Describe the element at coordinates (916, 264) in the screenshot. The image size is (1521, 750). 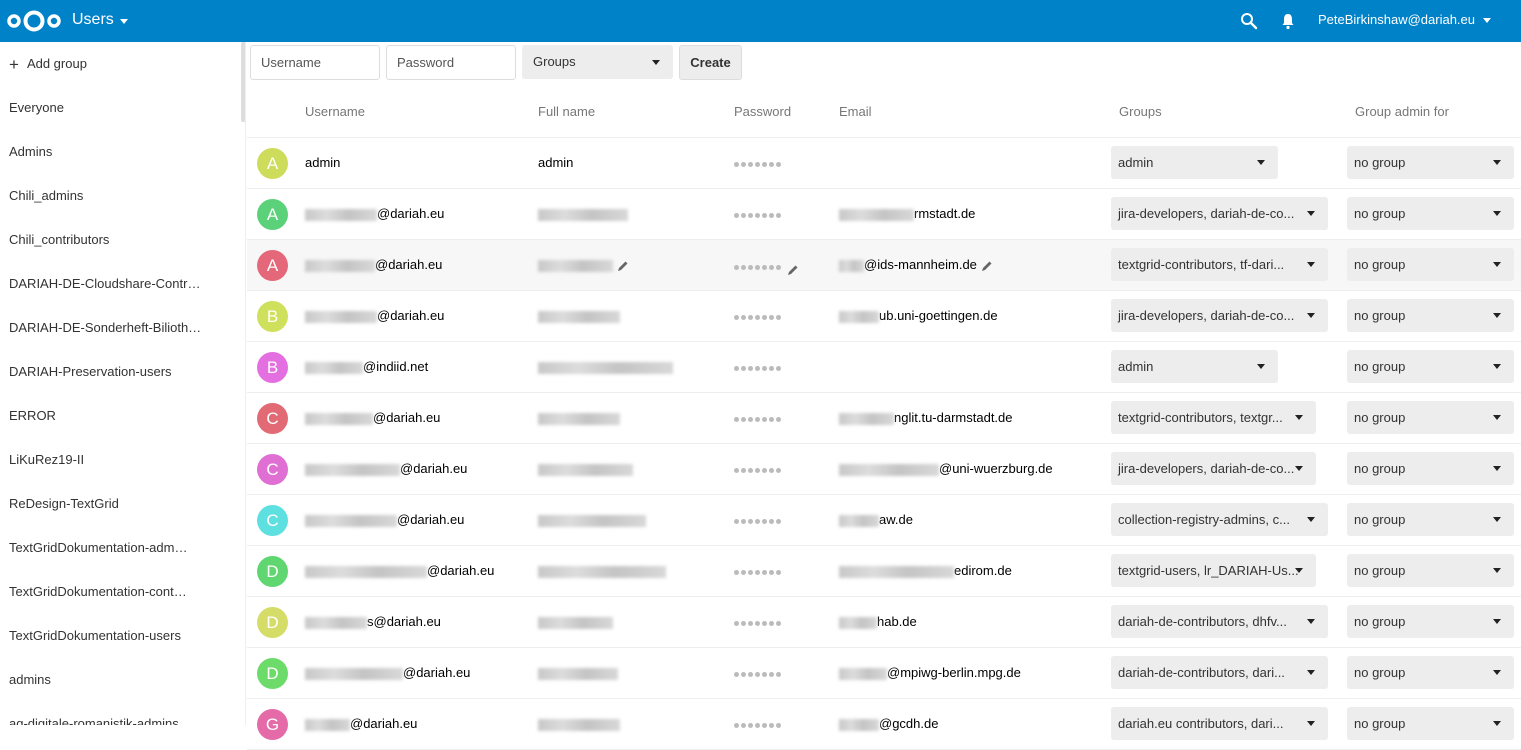
I see `email-cell: @ids-mannheim.de` at that location.